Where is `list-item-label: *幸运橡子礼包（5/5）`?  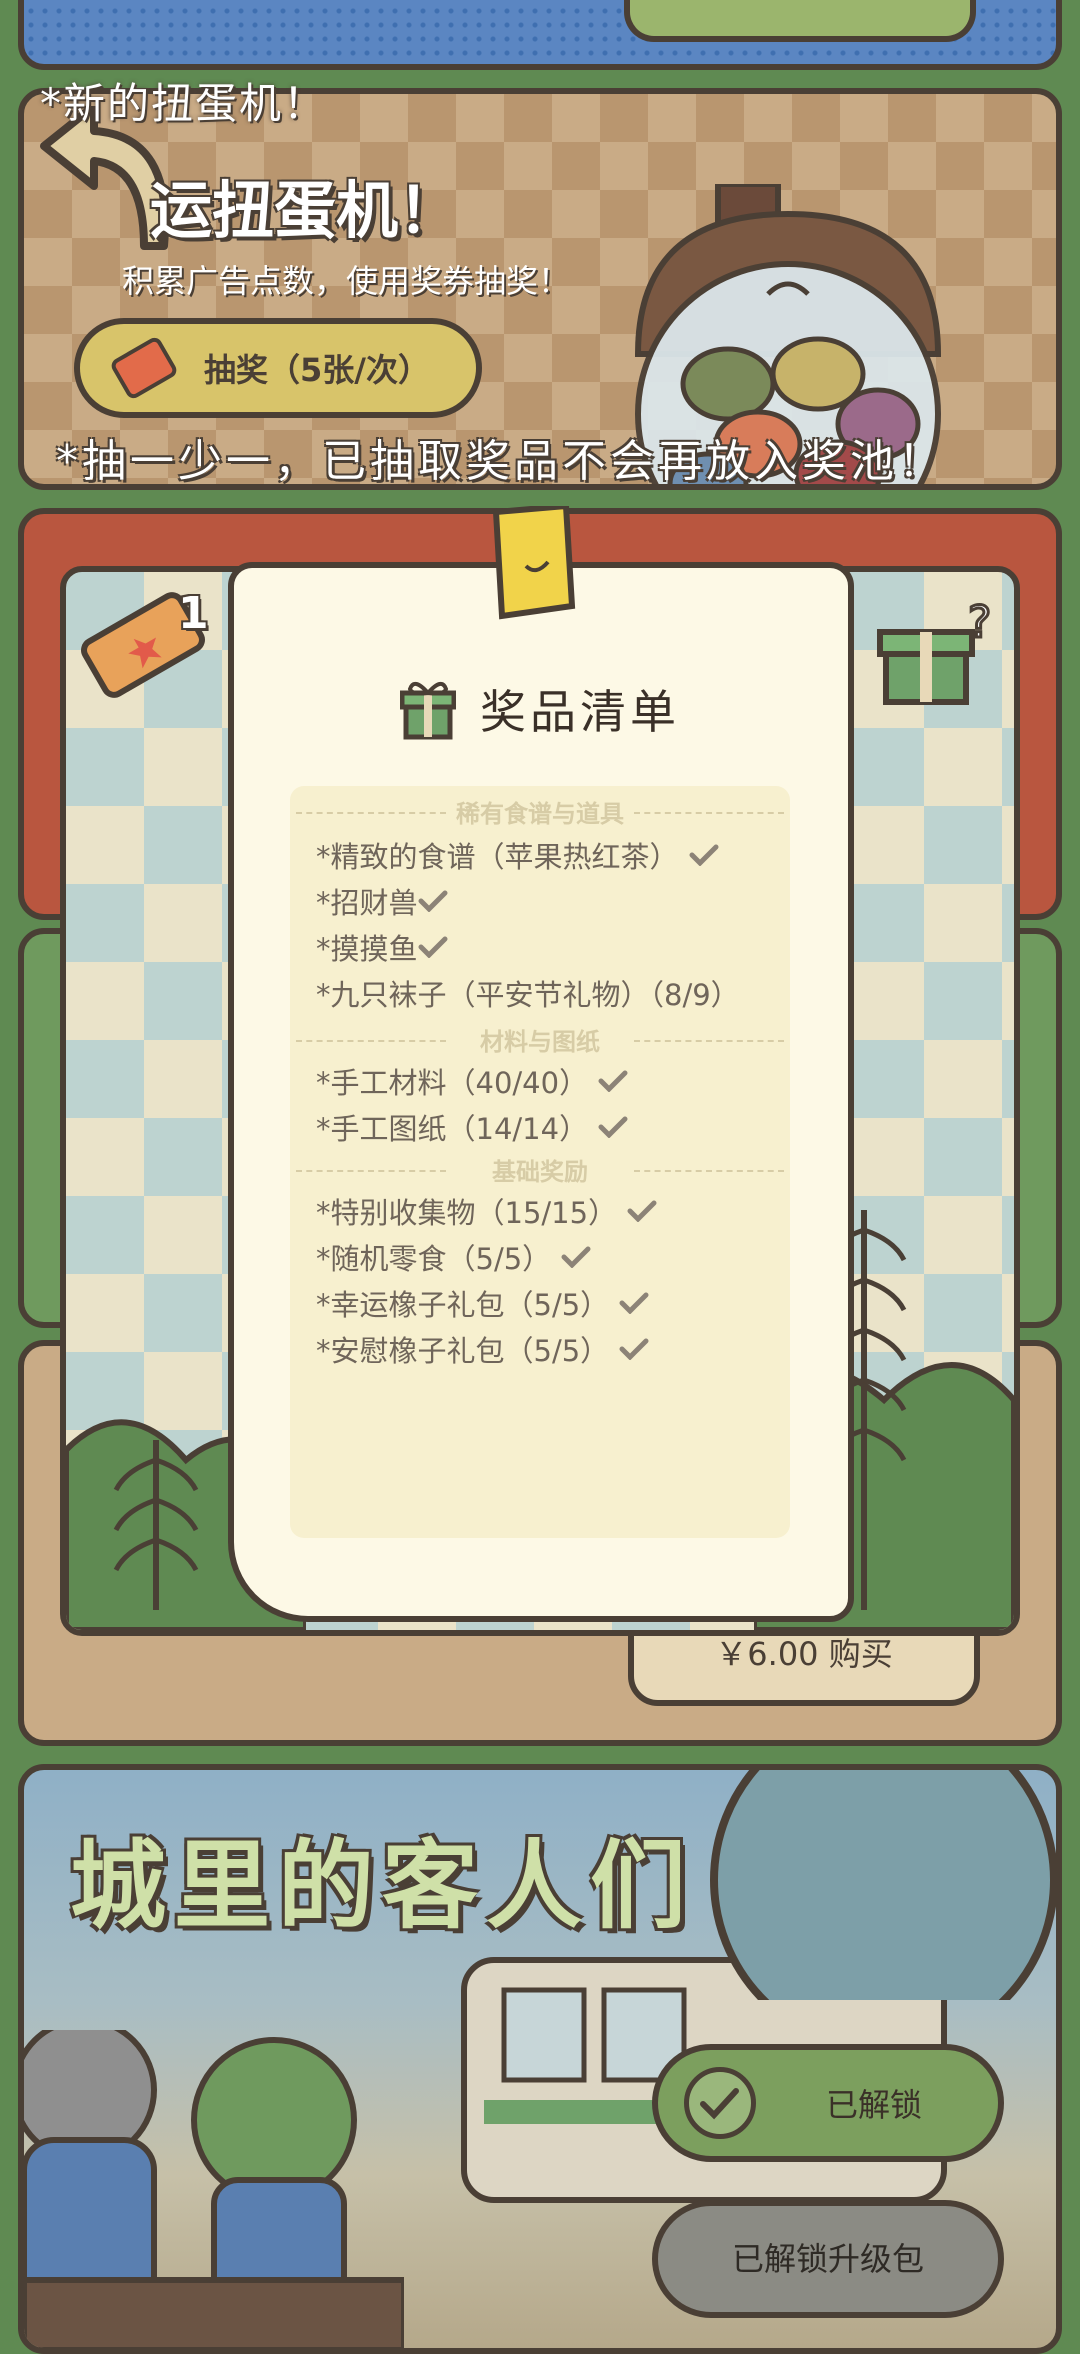 list-item-label: *幸运橡子礼包（5/5） is located at coordinates (463, 1305).